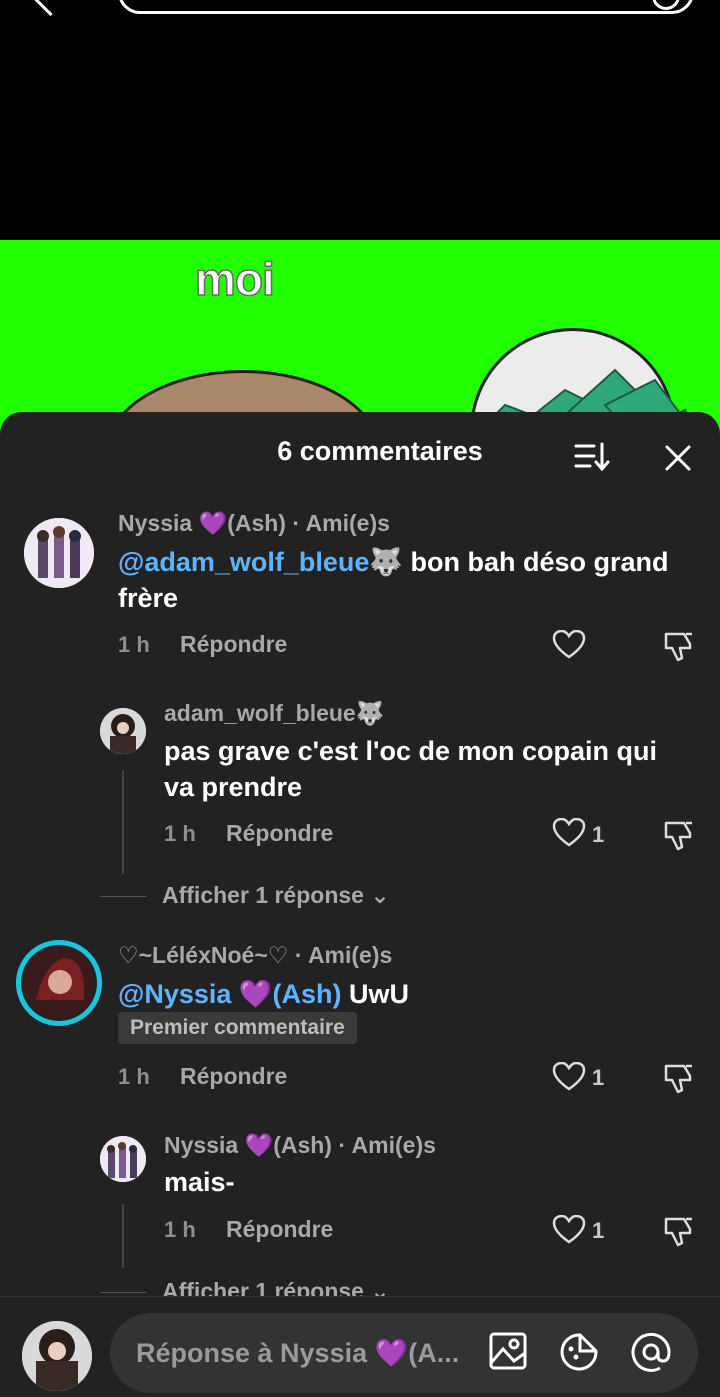 The image size is (720, 1397). Describe the element at coordinates (230, 994) in the screenshot. I see `mention-link: @Nyssia 💜(Ash)` at that location.